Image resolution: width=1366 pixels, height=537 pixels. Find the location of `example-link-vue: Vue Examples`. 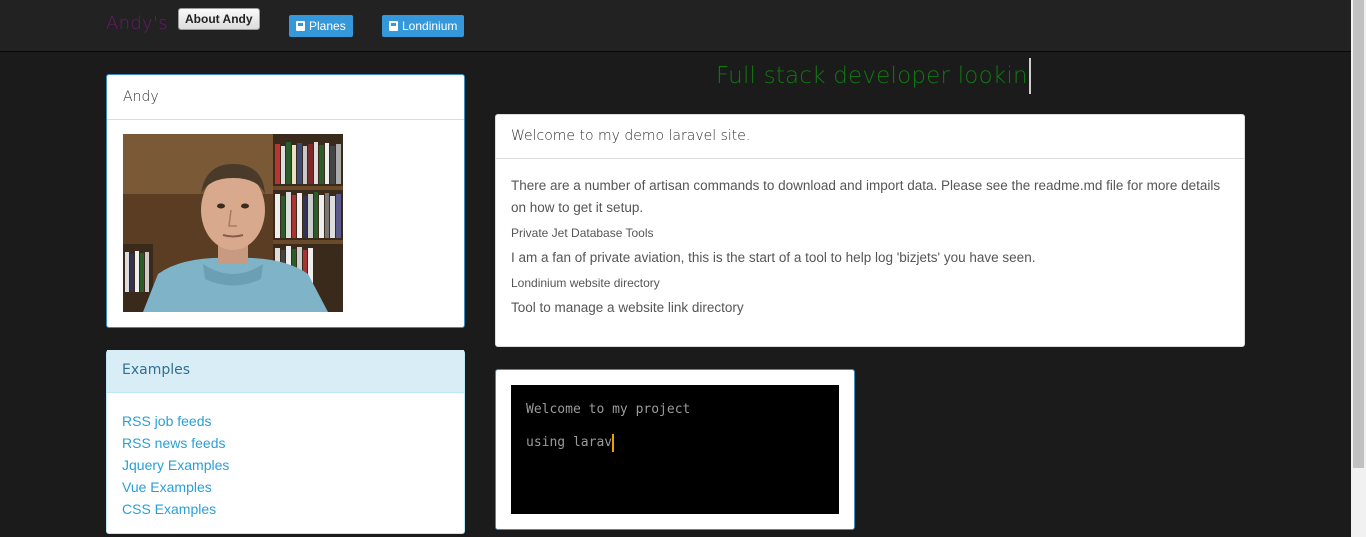

example-link-vue: Vue Examples is located at coordinates (285, 487).